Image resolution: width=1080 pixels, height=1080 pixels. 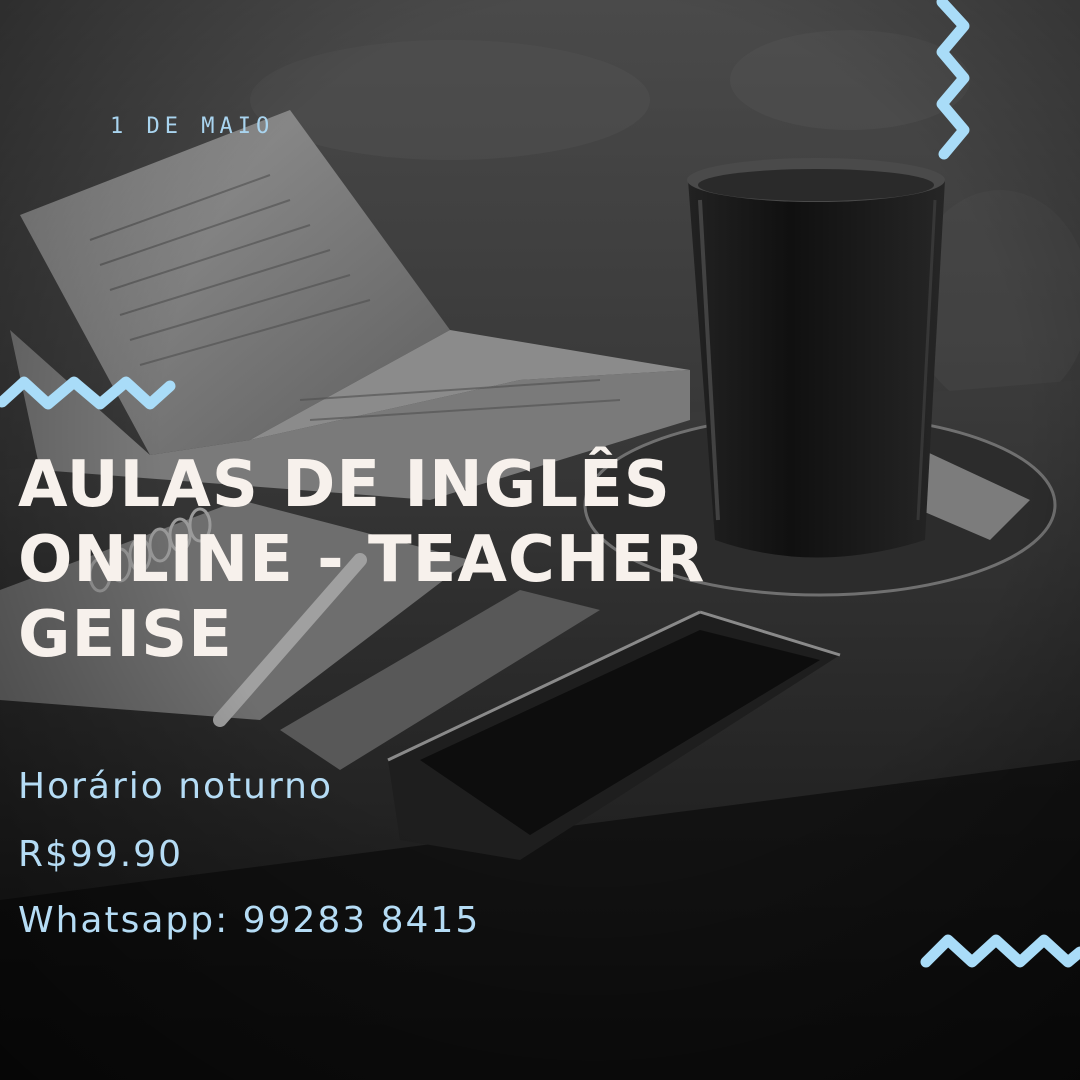 I want to click on headline: AULAS DE INGLÊS ONLINE - TEACHER GEISE, so click(x=398, y=560).